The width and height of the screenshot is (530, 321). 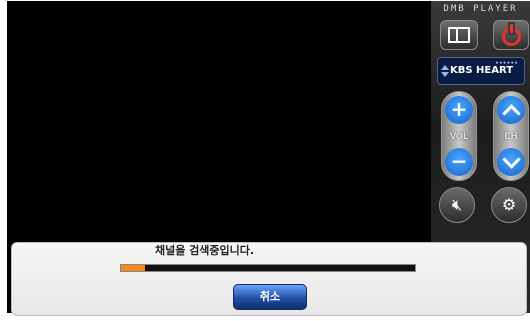 I want to click on channel-control: CH, so click(x=511, y=136).